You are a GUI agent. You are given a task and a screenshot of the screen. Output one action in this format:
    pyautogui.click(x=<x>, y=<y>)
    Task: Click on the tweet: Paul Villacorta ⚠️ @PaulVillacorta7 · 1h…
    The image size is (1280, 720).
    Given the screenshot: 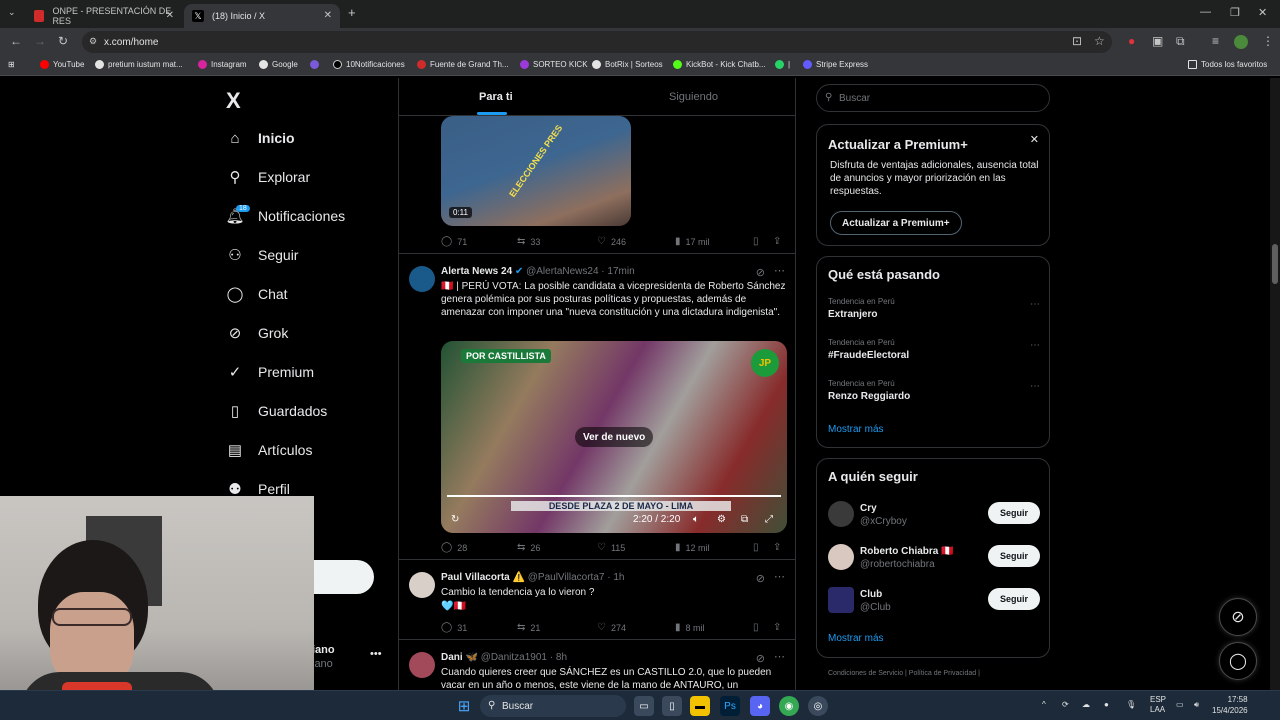 What is the action you would take?
    pyautogui.click(x=597, y=600)
    